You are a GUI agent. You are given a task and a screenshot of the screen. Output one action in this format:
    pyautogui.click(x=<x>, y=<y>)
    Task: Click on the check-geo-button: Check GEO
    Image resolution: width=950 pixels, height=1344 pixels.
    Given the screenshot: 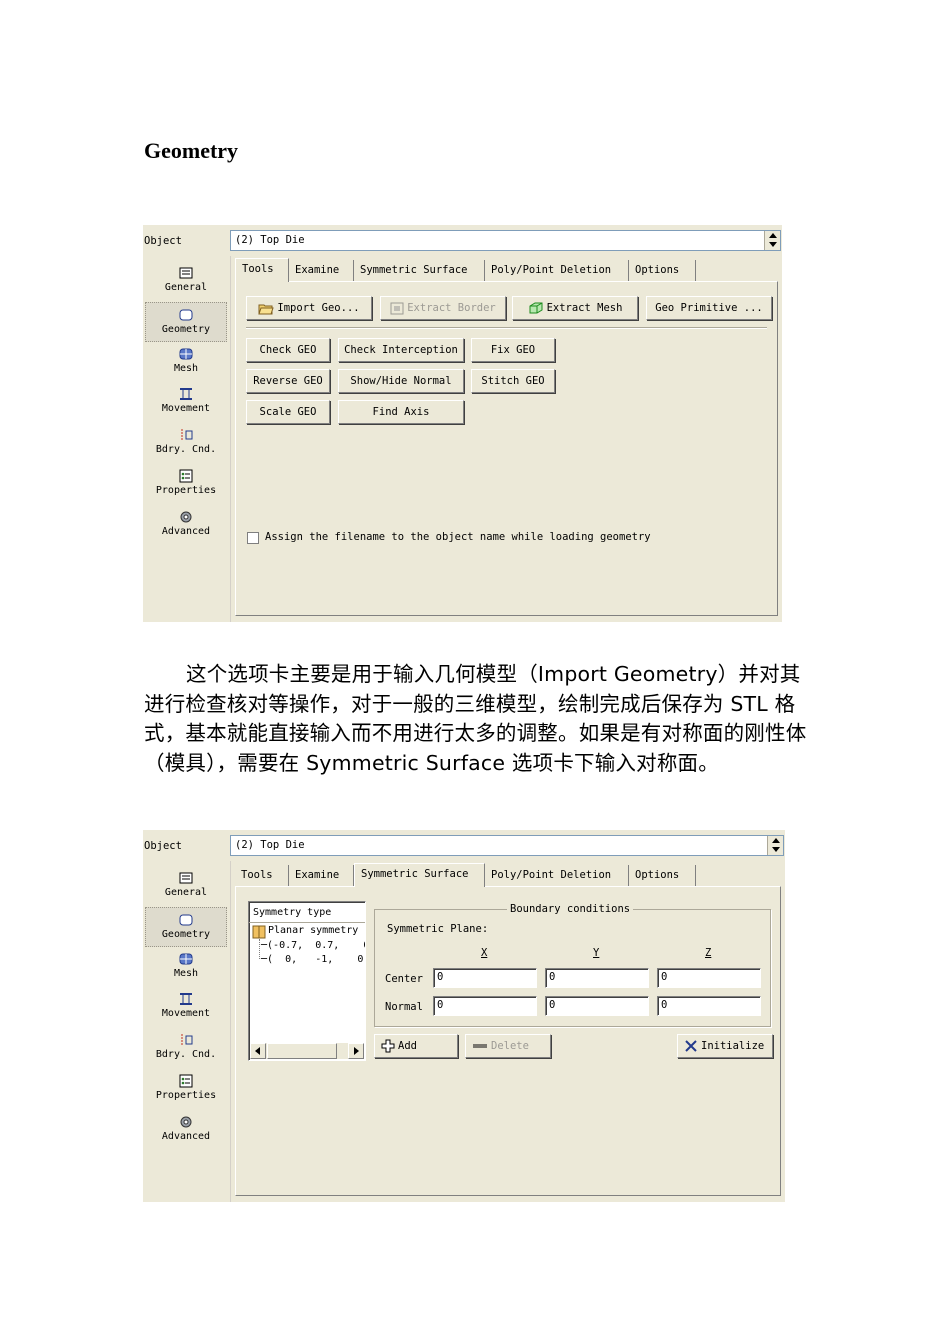 What is the action you would take?
    pyautogui.click(x=288, y=350)
    